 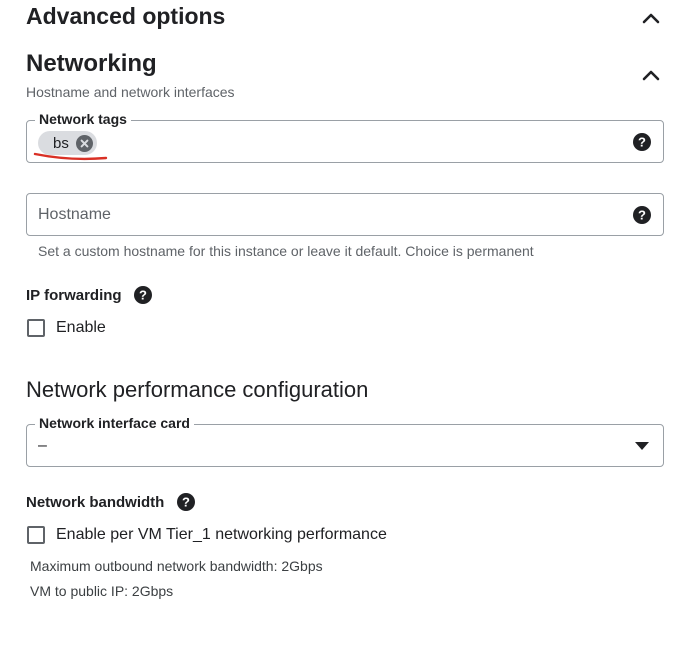 What do you see at coordinates (197, 389) in the screenshot?
I see `performance-title: Network performance configuration` at bounding box center [197, 389].